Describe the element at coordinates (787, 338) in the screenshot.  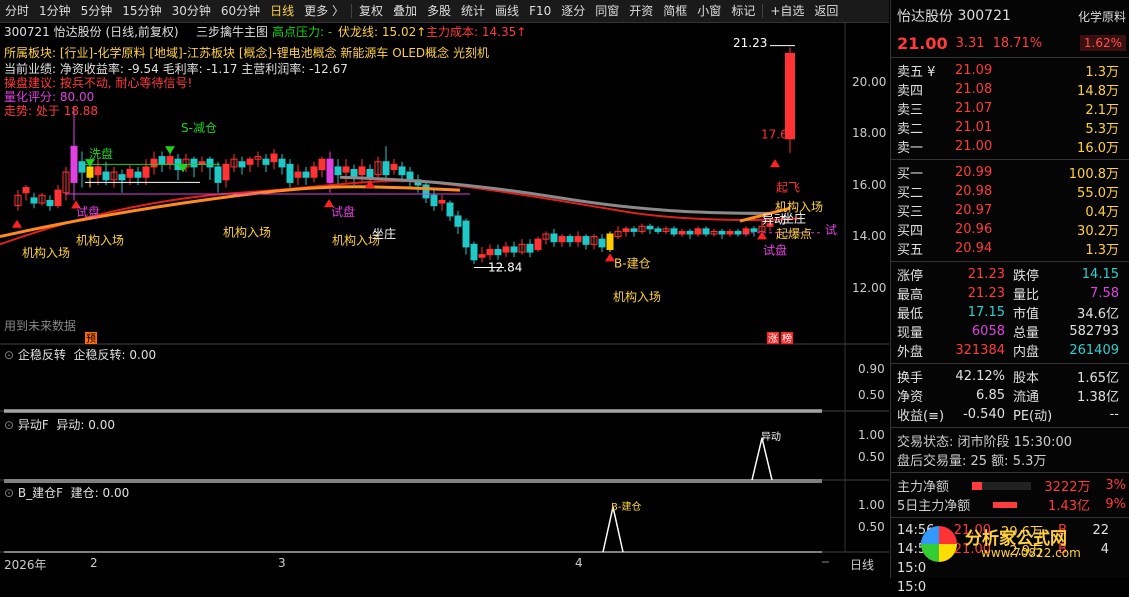
I see `tag-bang: 榜` at that location.